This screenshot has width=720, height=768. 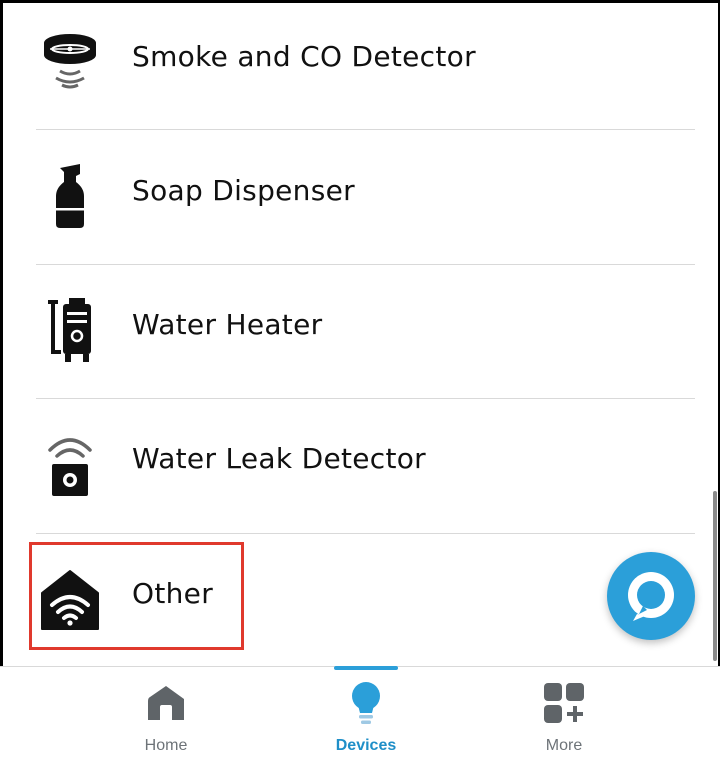 I want to click on device-type-label: Water Leak Detector, so click(x=279, y=458).